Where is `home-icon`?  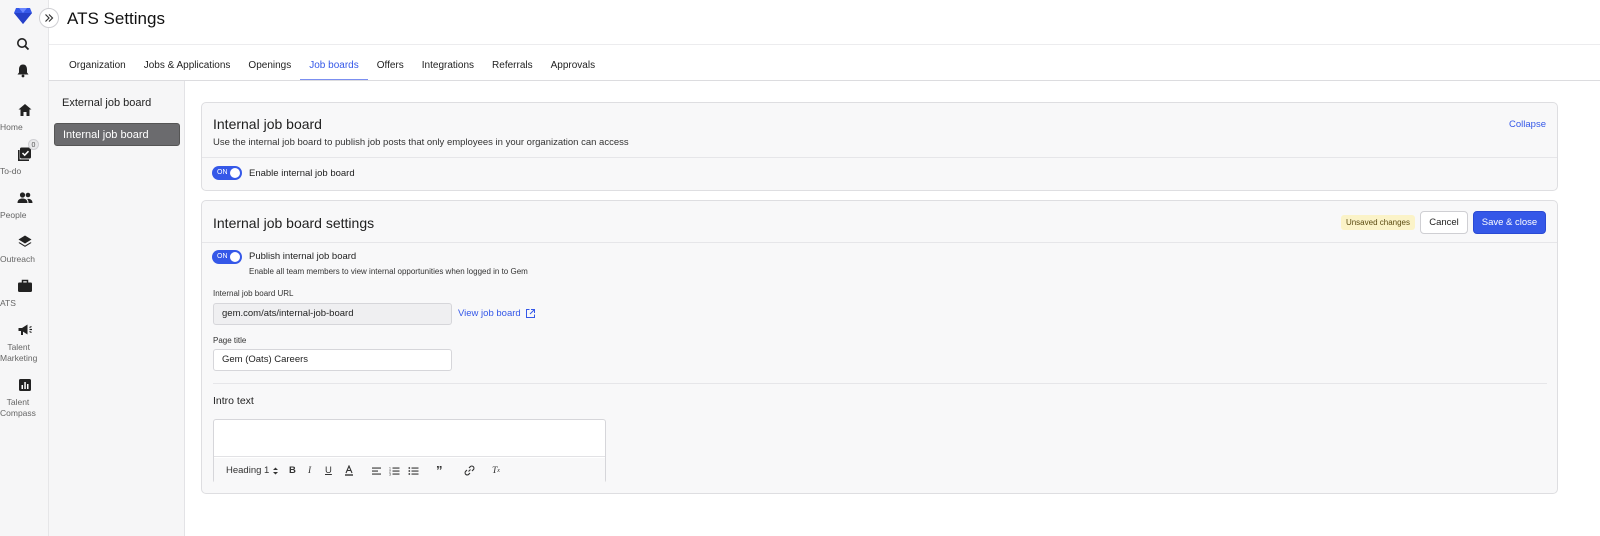
home-icon is located at coordinates (24, 110).